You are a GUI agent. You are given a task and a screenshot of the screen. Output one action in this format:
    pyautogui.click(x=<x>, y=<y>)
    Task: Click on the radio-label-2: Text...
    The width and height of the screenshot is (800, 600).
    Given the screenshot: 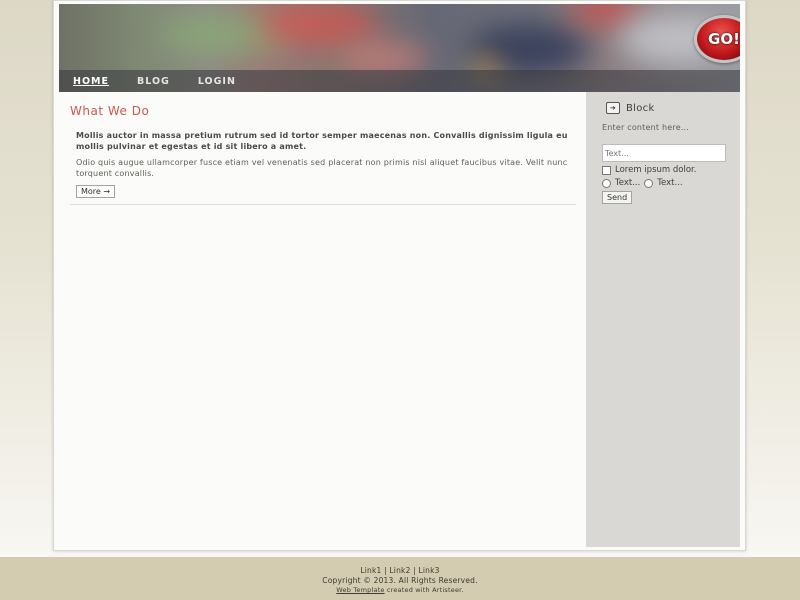 What is the action you would take?
    pyautogui.click(x=670, y=183)
    